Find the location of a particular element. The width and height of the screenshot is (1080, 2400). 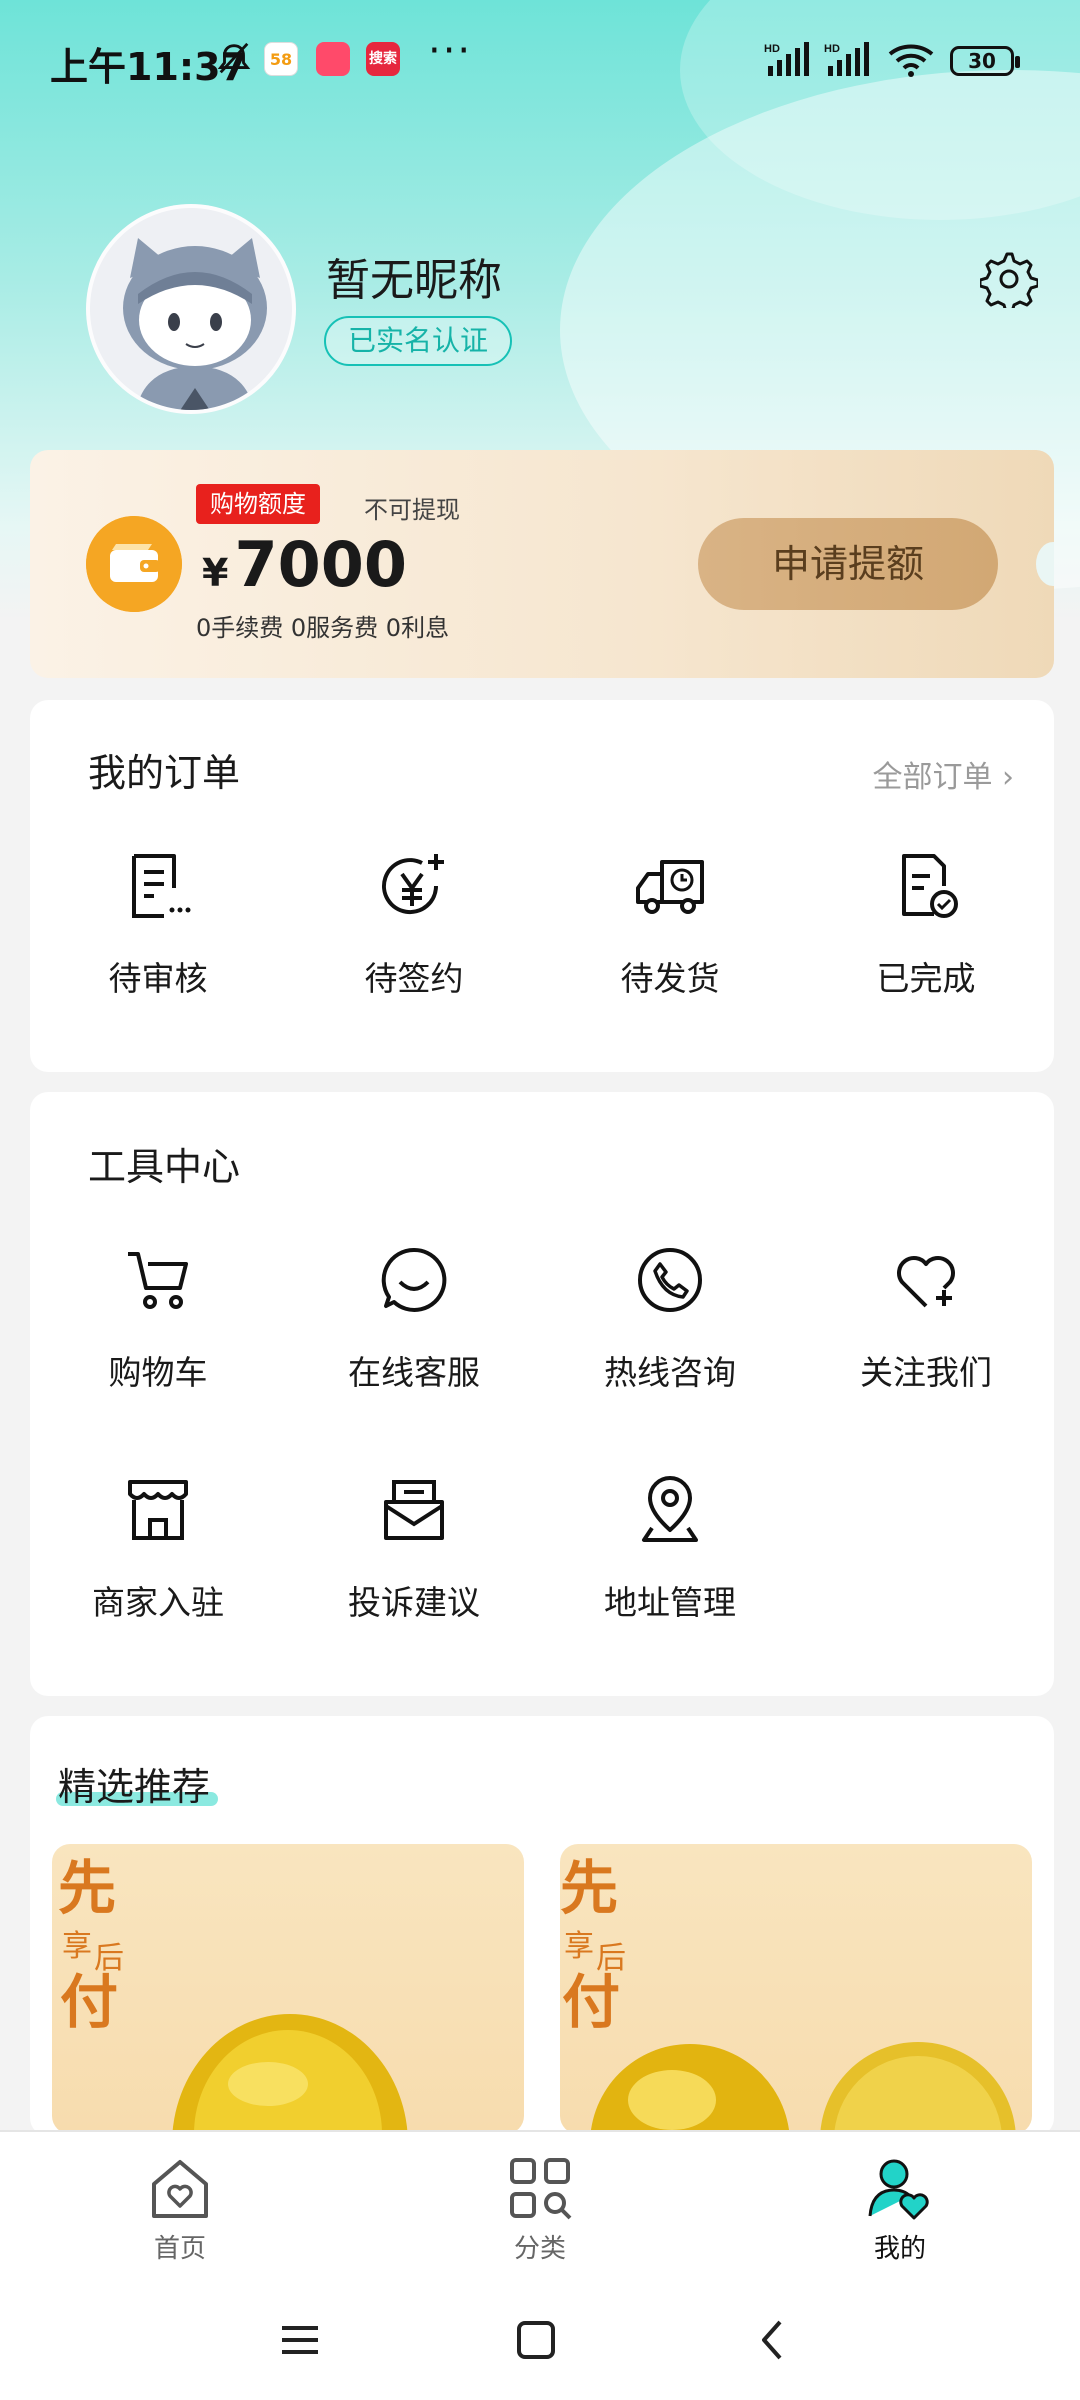

document-list-icon is located at coordinates (161, 886).